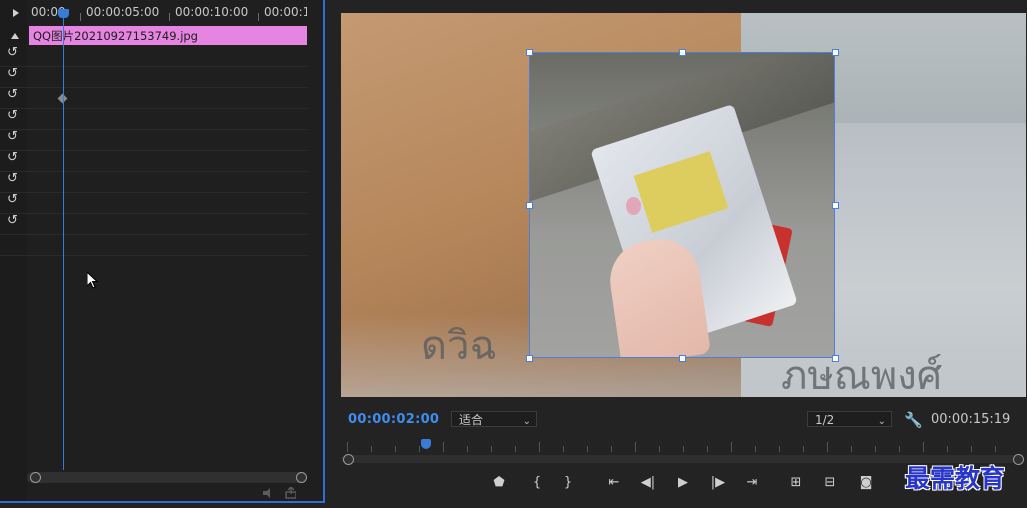 This screenshot has width=1027, height=508. I want to click on transform-handle-bottom-left, so click(529, 358).